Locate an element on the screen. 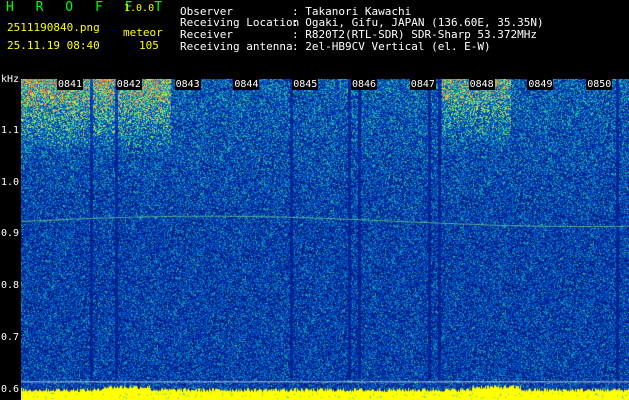  time-tick-label: 0844 is located at coordinates (246, 84).